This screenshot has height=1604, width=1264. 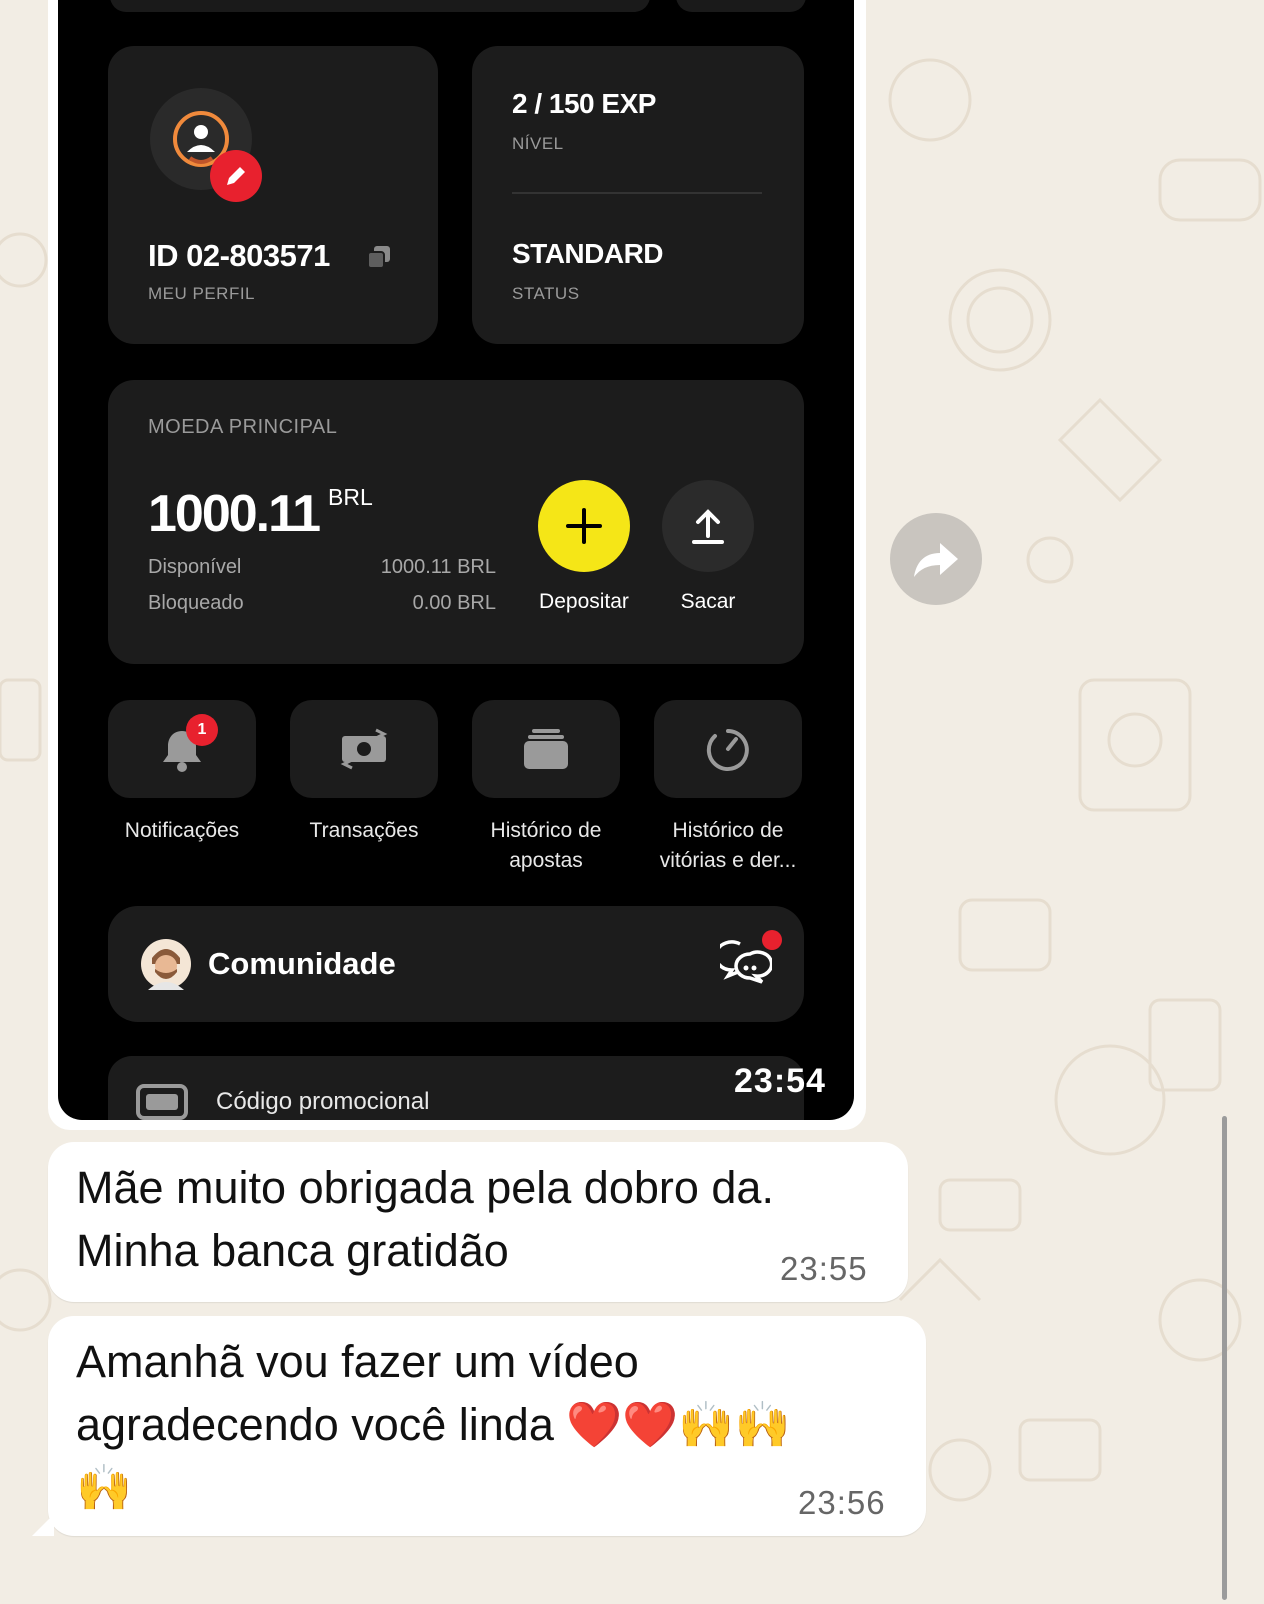 I want to click on chat-icon, so click(x=746, y=965).